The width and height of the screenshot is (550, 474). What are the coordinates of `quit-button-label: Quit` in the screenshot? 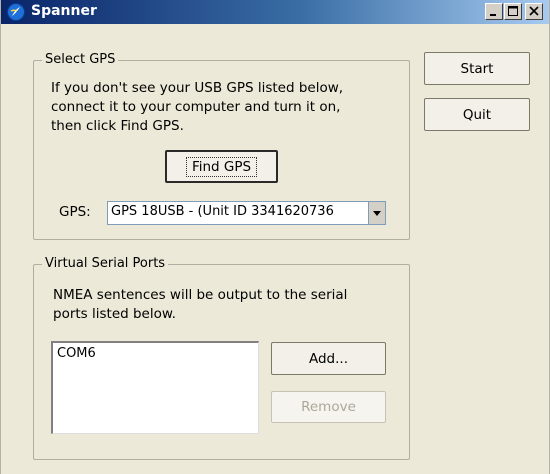 It's located at (477, 114).